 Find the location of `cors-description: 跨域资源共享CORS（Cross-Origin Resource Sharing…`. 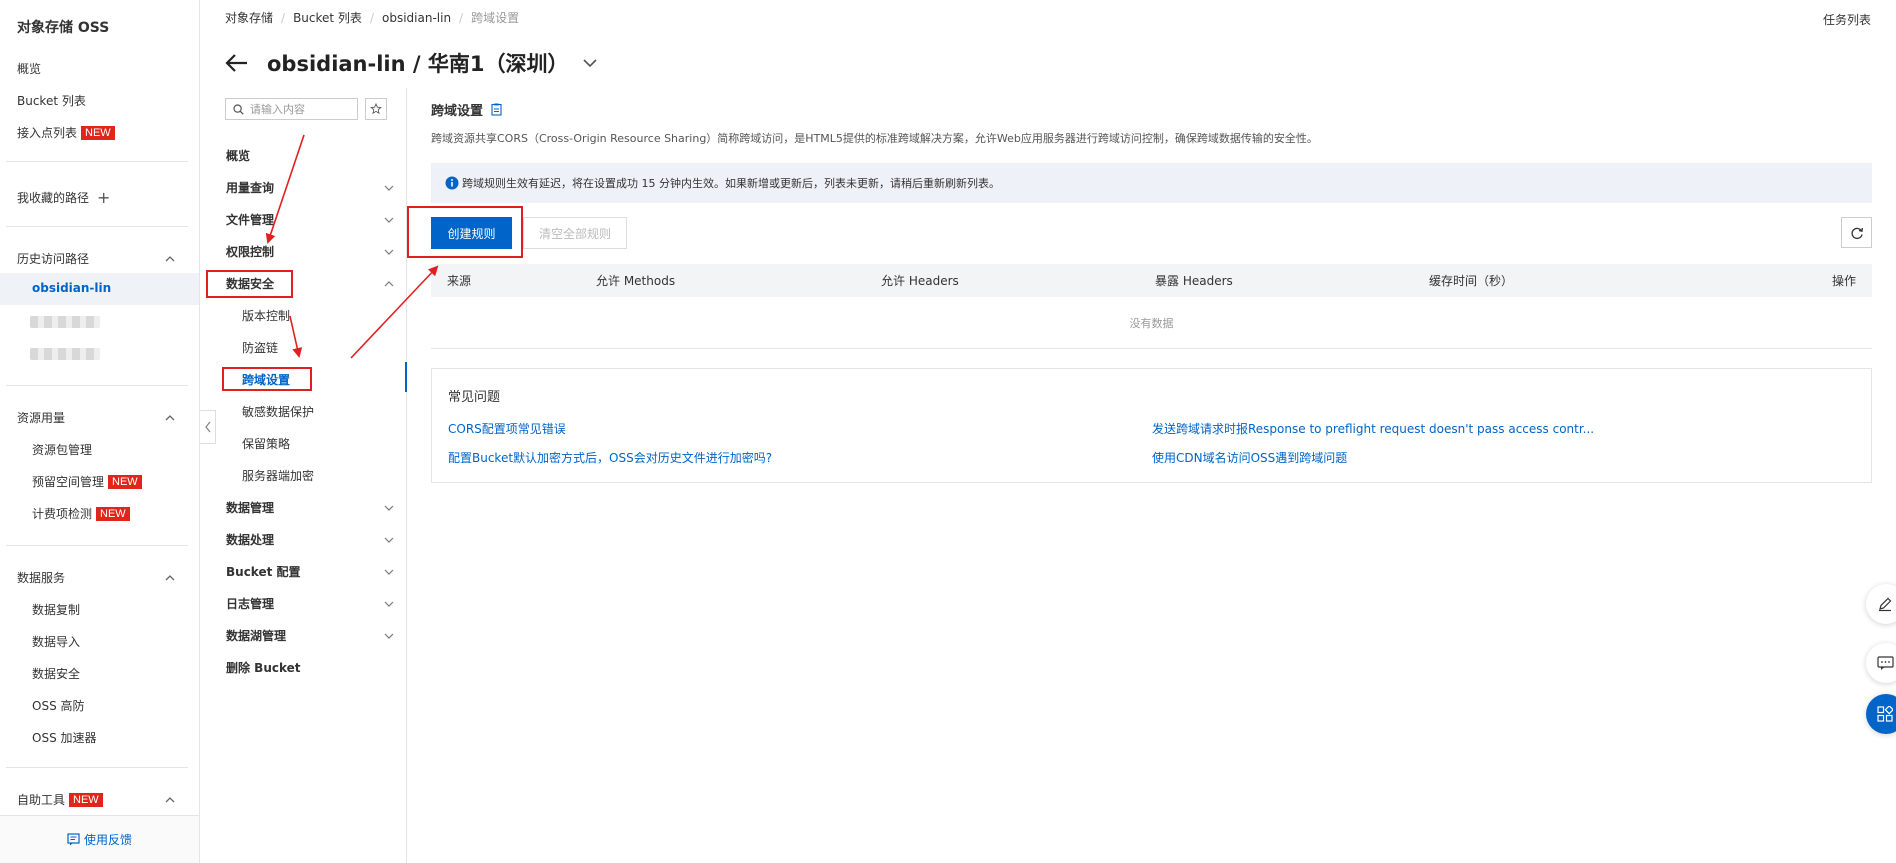

cors-description: 跨域资源共享CORS（Cross-Origin Resource Sharing… is located at coordinates (874, 138).